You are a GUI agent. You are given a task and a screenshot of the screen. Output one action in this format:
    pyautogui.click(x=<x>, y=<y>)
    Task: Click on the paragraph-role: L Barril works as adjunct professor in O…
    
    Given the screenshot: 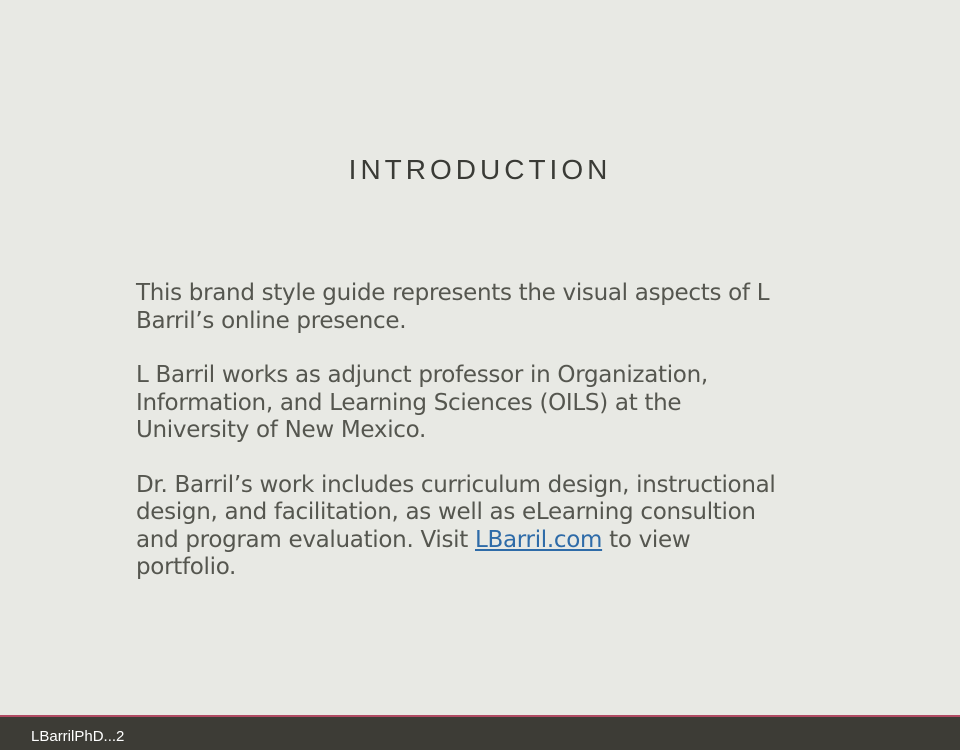 What is the action you would take?
    pyautogui.click(x=422, y=402)
    